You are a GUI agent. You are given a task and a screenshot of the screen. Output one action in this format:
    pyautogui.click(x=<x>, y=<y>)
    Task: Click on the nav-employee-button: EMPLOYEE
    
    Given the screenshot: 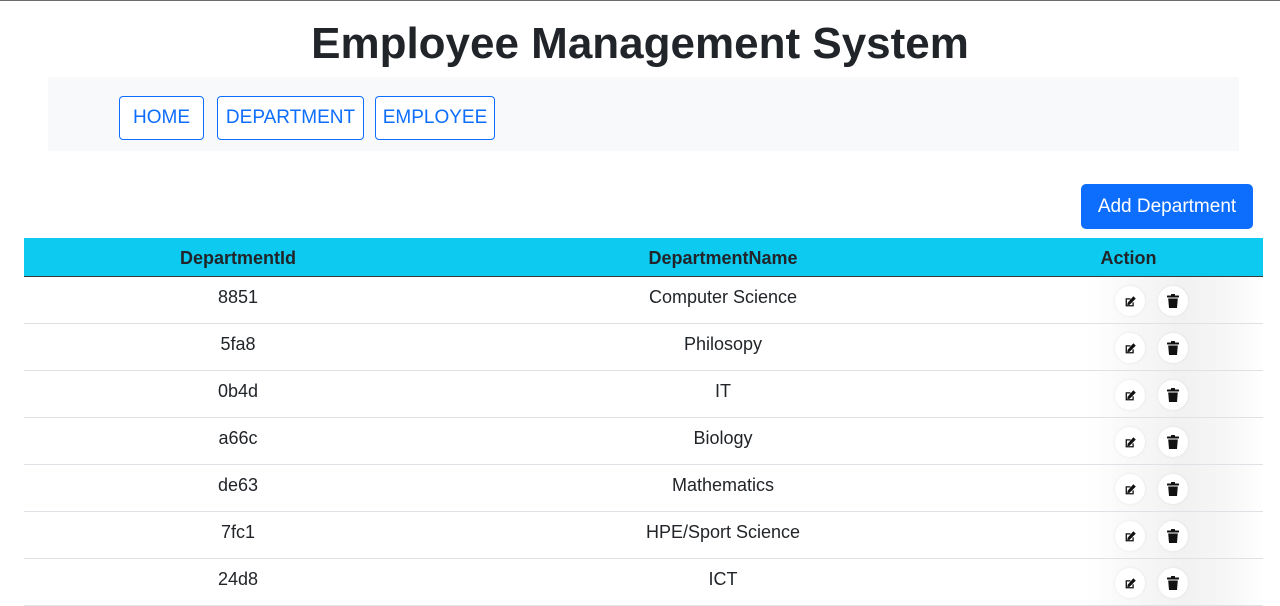 What is the action you would take?
    pyautogui.click(x=435, y=118)
    